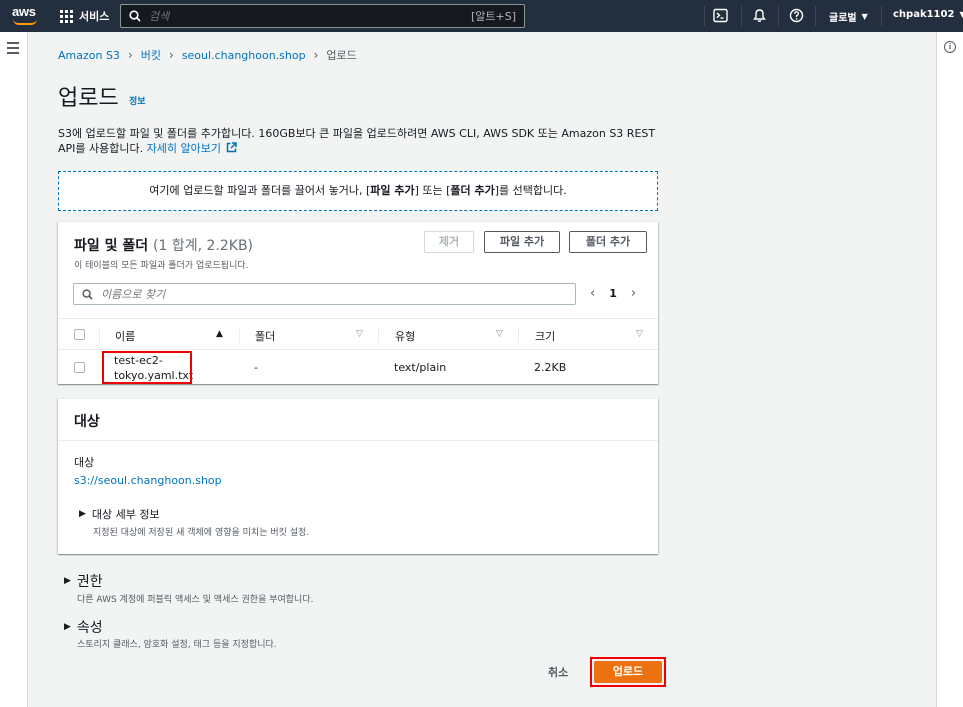  I want to click on account-menu: chpak1102 ▼, so click(928, 14).